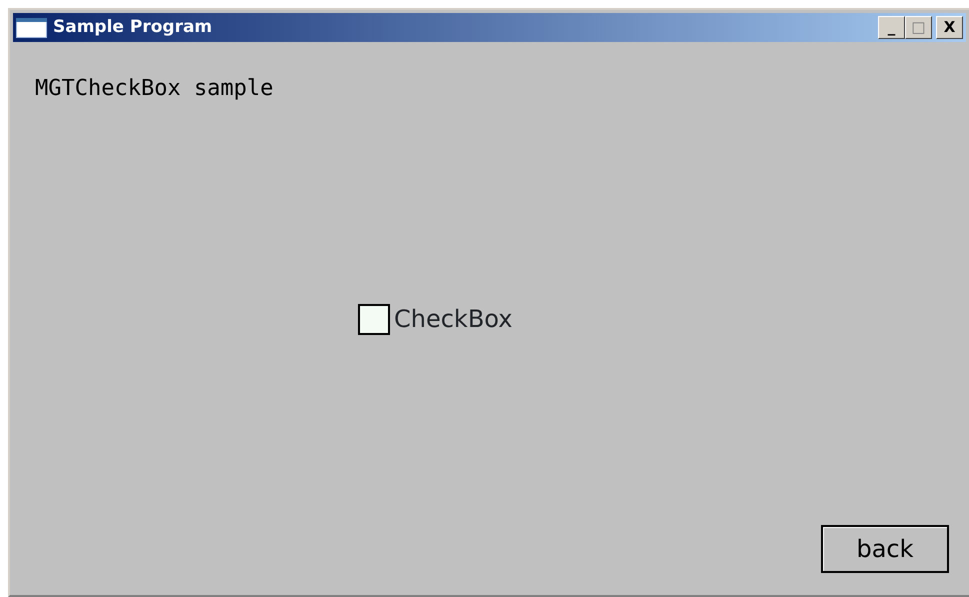  Describe the element at coordinates (891, 27) in the screenshot. I see `minimize-button: _` at that location.